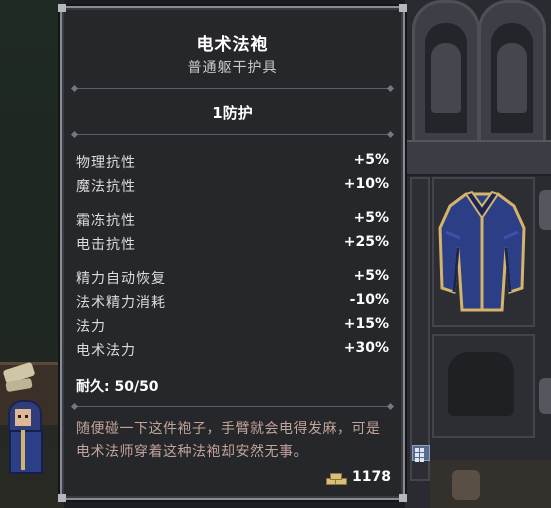 The width and height of the screenshot is (551, 508). Describe the element at coordinates (106, 245) in the screenshot. I see `stat-label: 电击抗性` at that location.